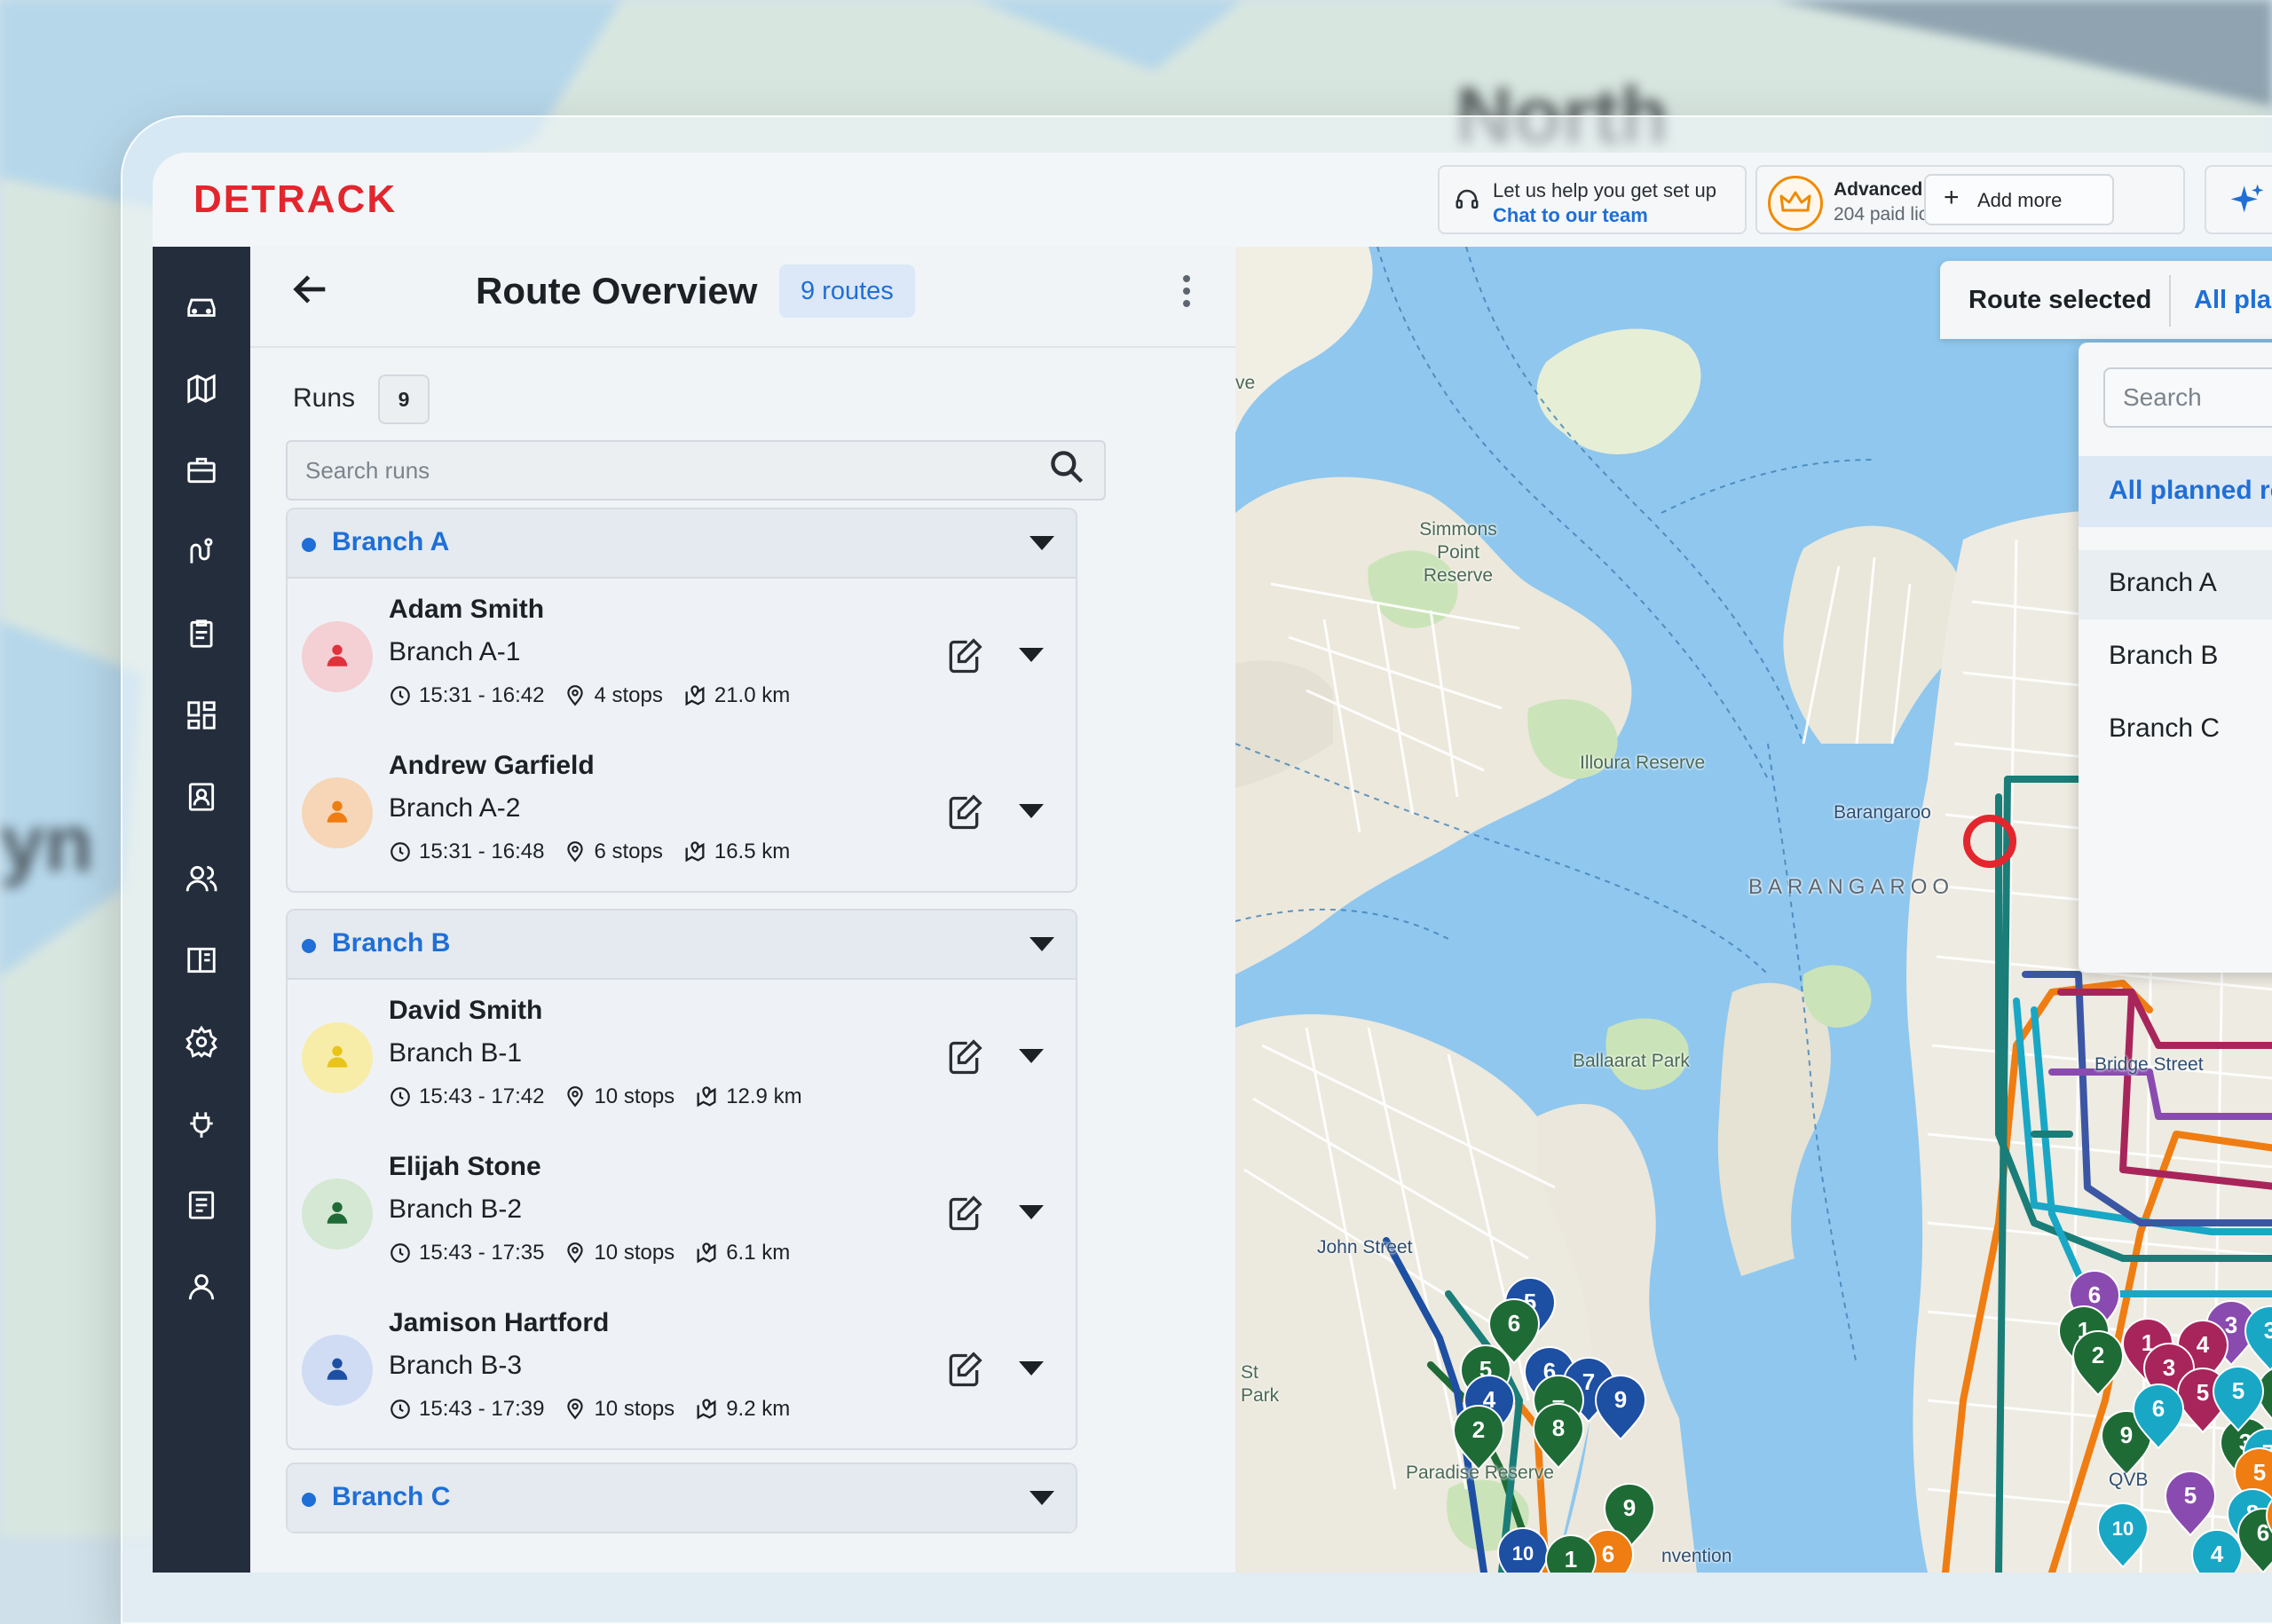 This screenshot has height=1624, width=2272. I want to click on briefcase-icon, so click(201, 470).